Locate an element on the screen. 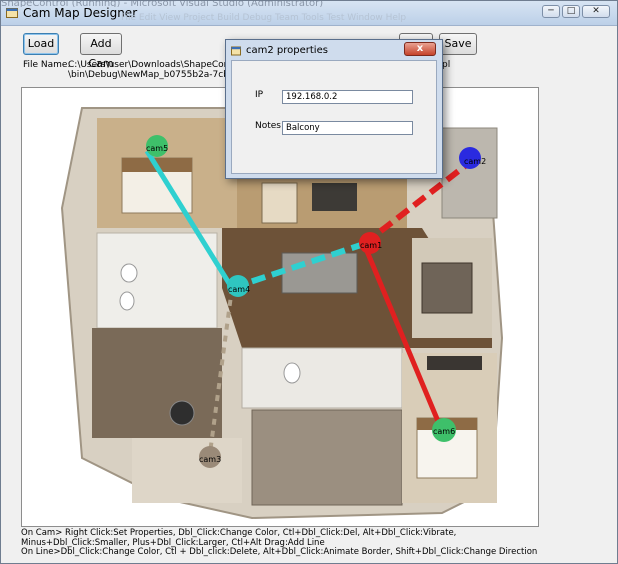 This screenshot has height=564, width=618. dialog-title: cam2 properties is located at coordinates (287, 50).